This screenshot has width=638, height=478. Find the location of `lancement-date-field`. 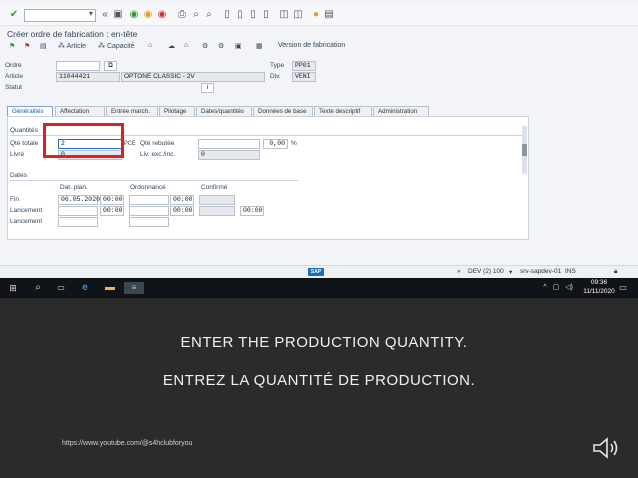

lancement-date-field is located at coordinates (78, 211).